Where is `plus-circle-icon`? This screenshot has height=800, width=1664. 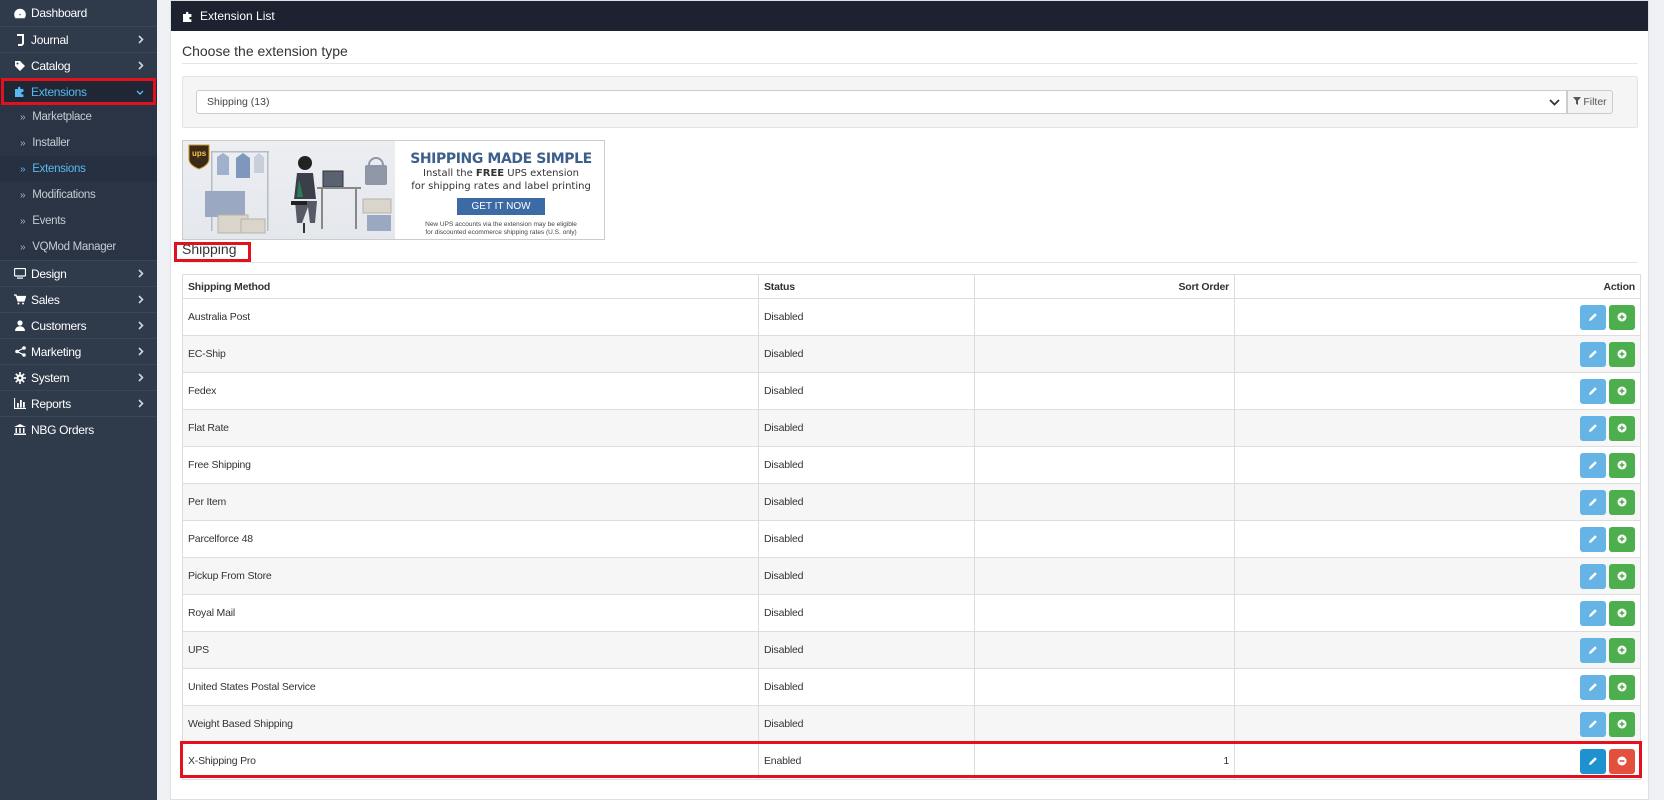 plus-circle-icon is located at coordinates (1622, 391).